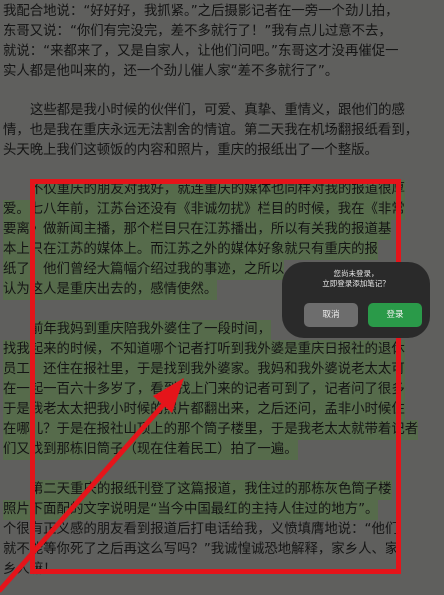 The width and height of the screenshot is (444, 595). Describe the element at coordinates (204, 370) in the screenshot. I see `document-line: 员工，还住在报社里，于是找到我外婆家。我妈和我外婆说老太太可` at that location.